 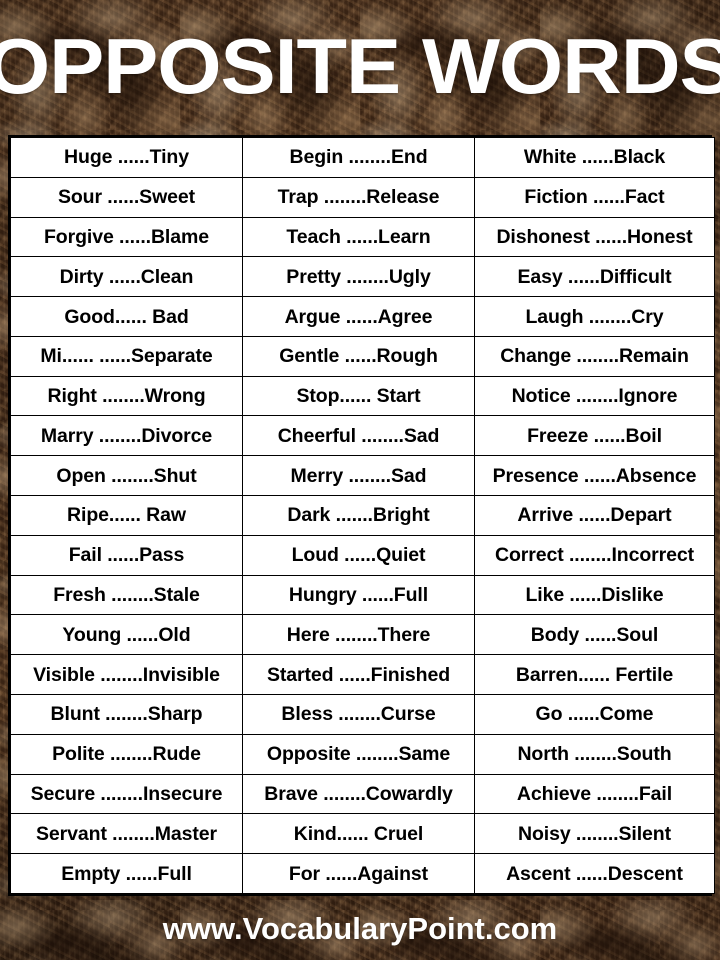 I want to click on page-title: OPPOSITE WORDS, so click(x=360, y=65).